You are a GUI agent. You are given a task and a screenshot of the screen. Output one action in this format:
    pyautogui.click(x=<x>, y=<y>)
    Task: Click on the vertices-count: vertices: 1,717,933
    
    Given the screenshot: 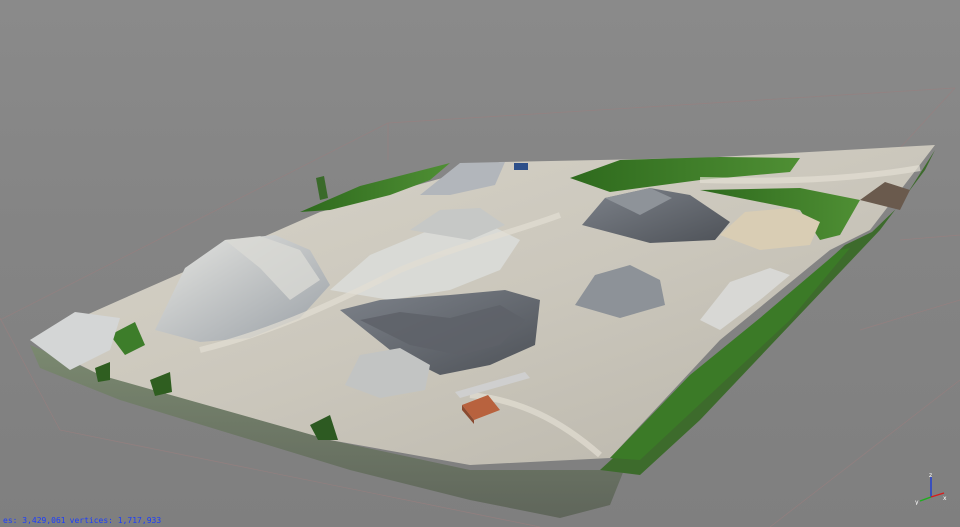 What is the action you would take?
    pyautogui.click(x=115, y=520)
    